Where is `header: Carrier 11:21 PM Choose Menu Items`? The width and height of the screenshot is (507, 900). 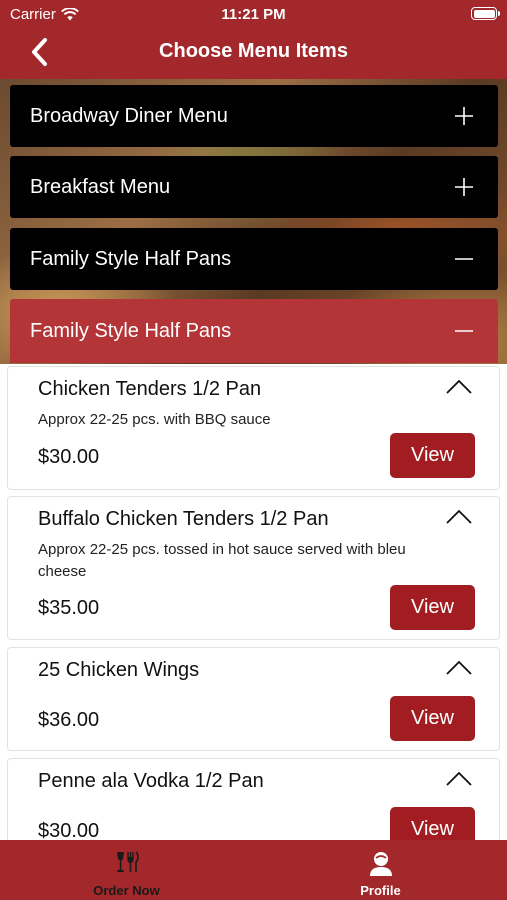 header: Carrier 11:21 PM Choose Menu Items is located at coordinates (253, 39).